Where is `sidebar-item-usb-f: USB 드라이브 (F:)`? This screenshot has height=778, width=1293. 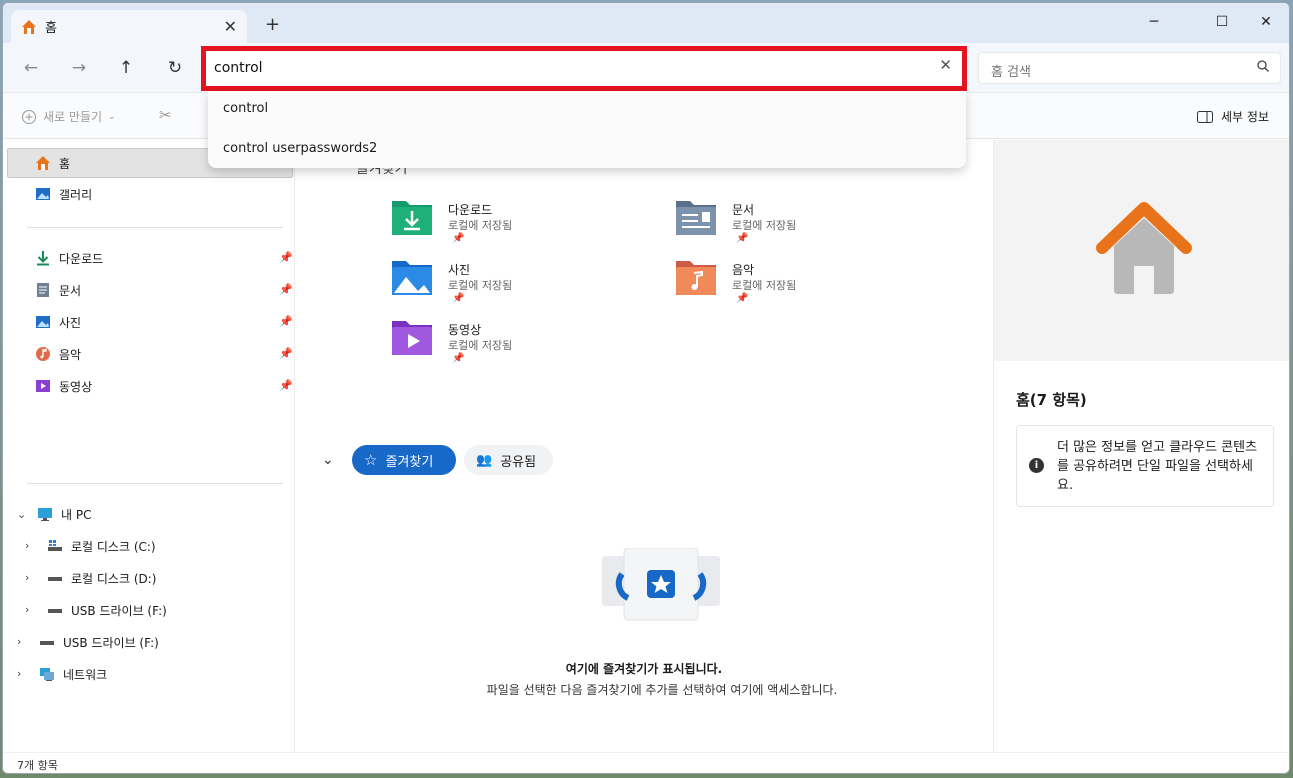 sidebar-item-usb-f: USB 드라이브 (F:) is located at coordinates (107, 610).